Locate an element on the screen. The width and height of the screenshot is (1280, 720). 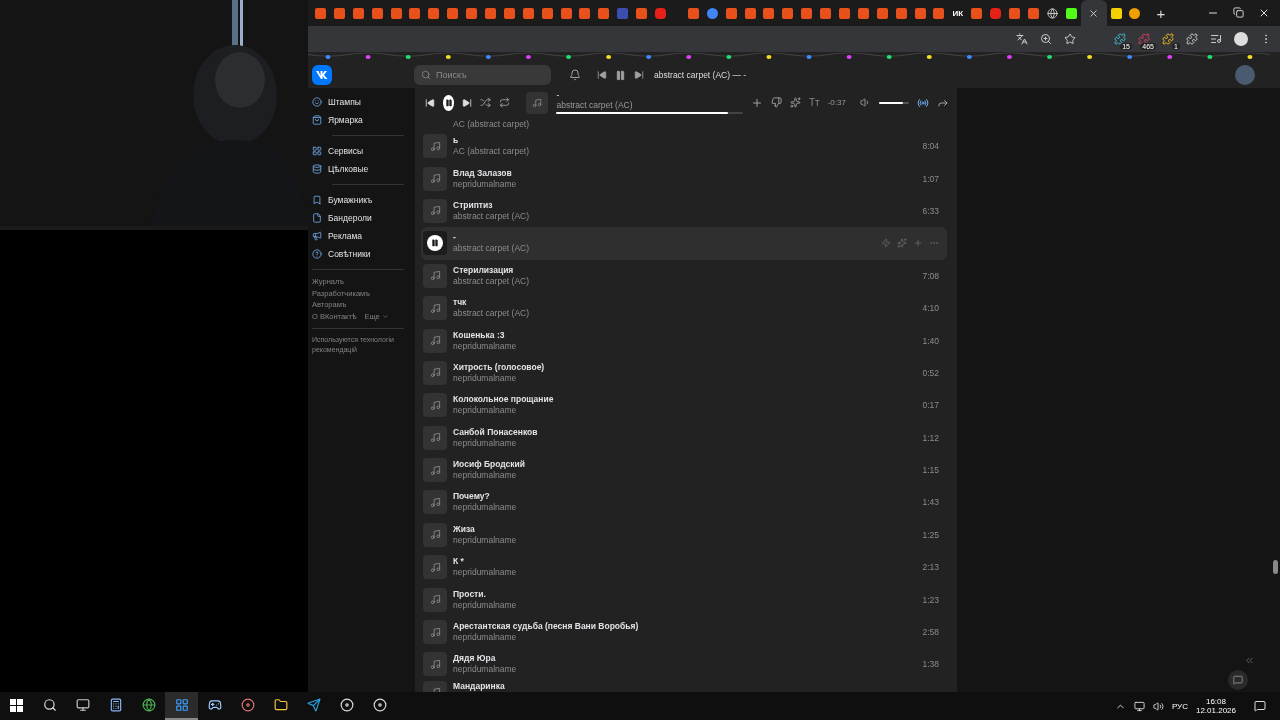
search-field: Поискъ is located at coordinates (482, 75).